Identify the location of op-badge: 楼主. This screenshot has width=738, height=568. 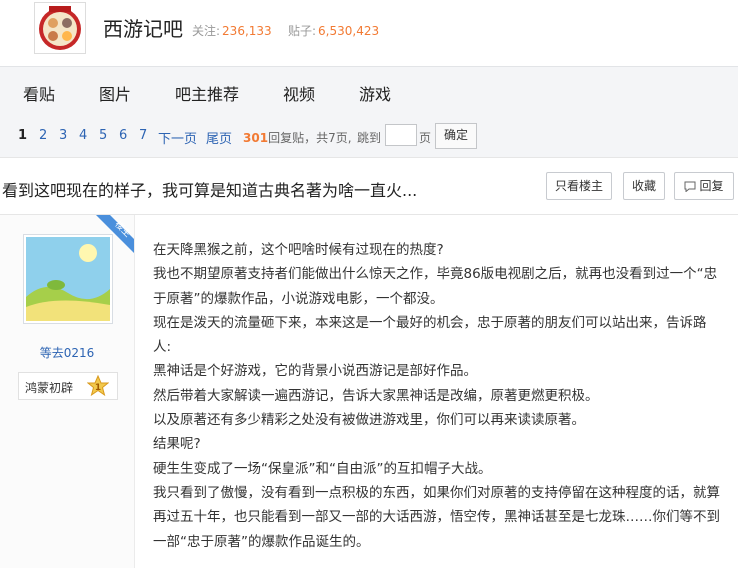
(115, 234).